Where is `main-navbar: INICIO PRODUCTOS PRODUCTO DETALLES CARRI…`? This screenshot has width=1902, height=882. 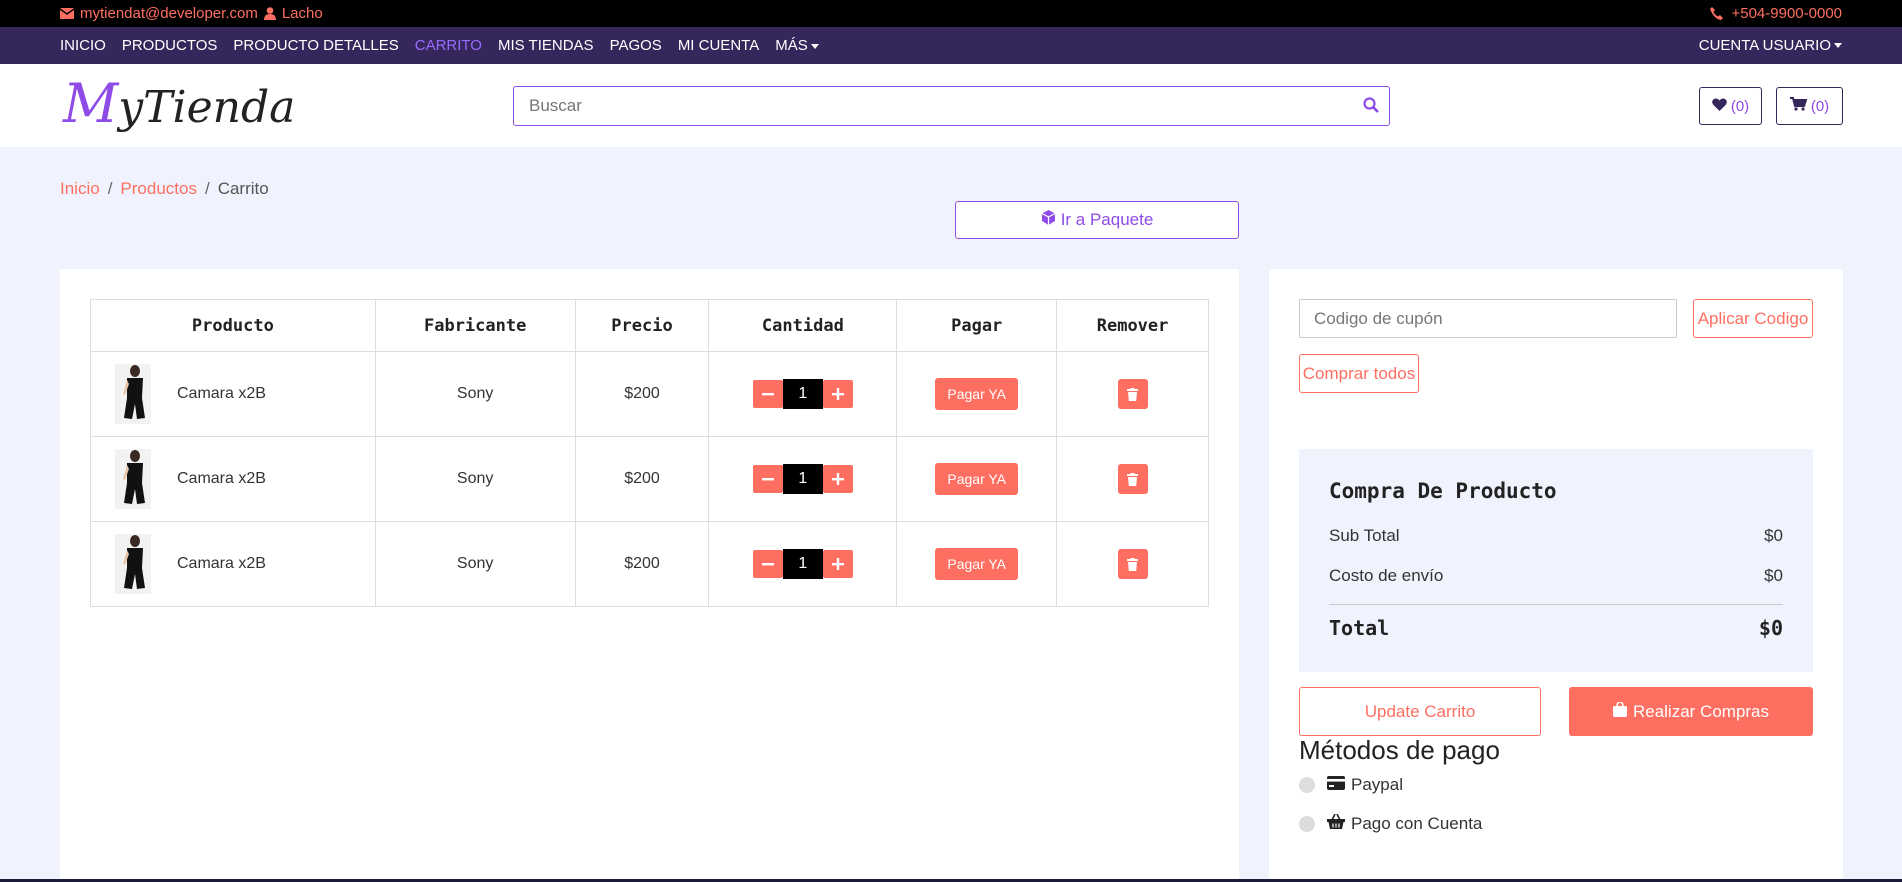
main-navbar: INICIO PRODUCTOS PRODUCTO DETALLES CARRI… is located at coordinates (951, 45).